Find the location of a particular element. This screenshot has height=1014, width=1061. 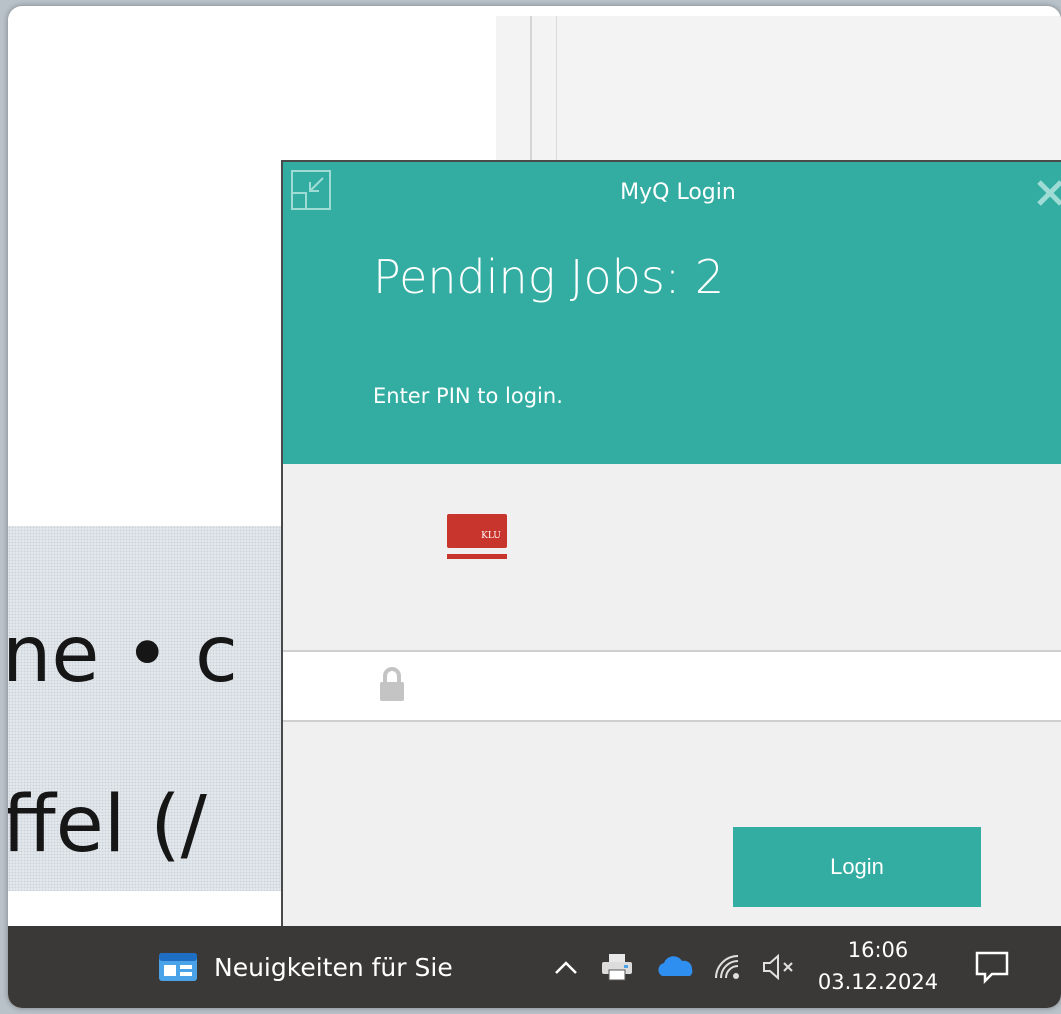

network-tray is located at coordinates (728, 967).